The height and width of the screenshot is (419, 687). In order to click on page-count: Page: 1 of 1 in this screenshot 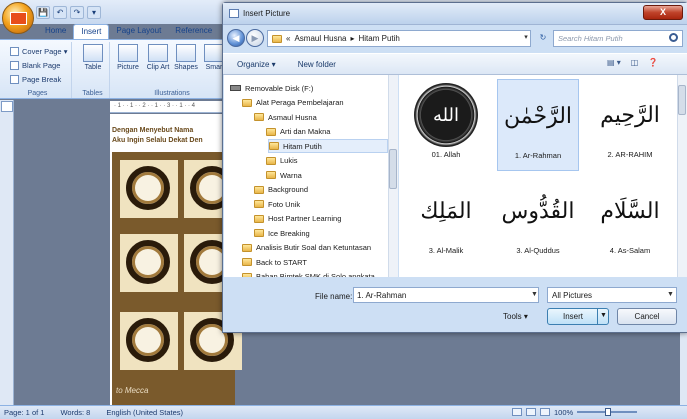, I will do `click(24, 412)`.